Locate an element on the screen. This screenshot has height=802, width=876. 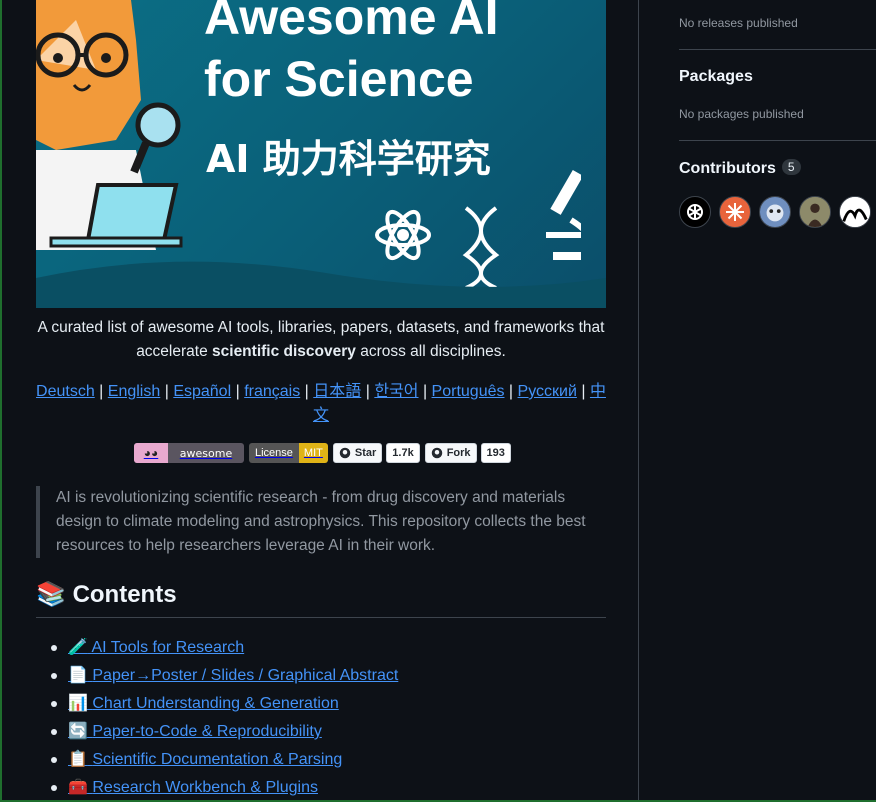
contributor-avatars is located at coordinates (775, 212).